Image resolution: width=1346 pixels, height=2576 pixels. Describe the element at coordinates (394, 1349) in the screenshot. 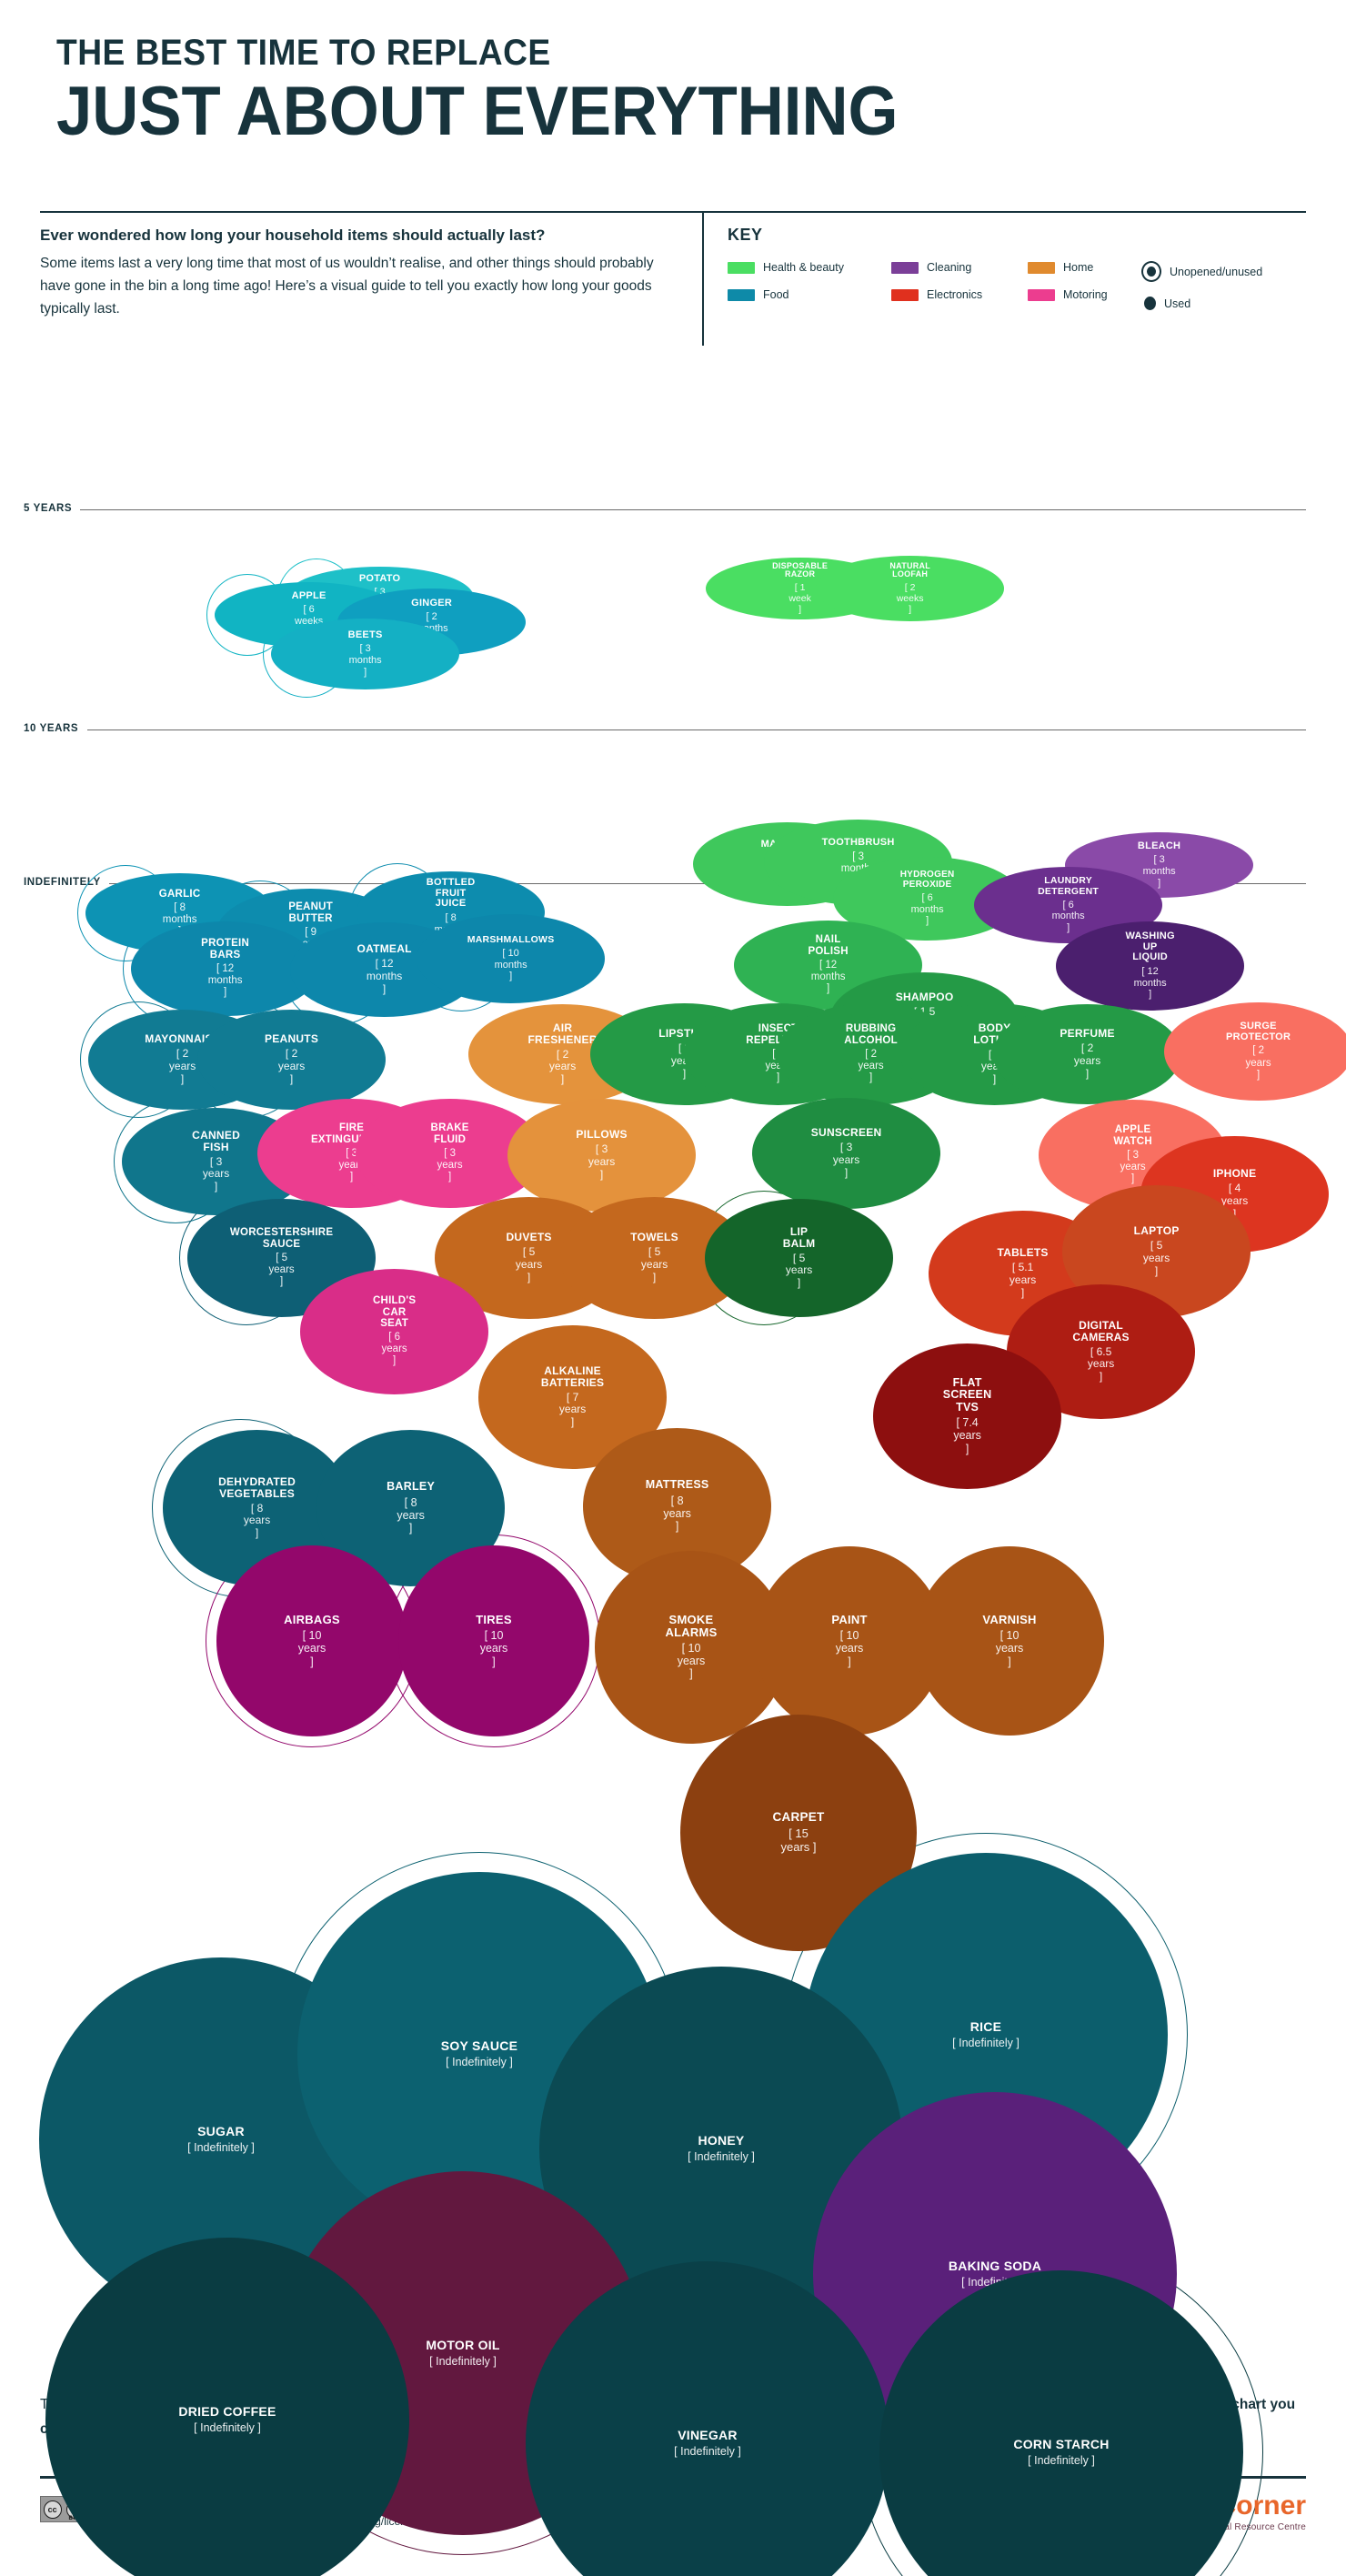

I see `bubble-value: [ 6 years ]` at that location.